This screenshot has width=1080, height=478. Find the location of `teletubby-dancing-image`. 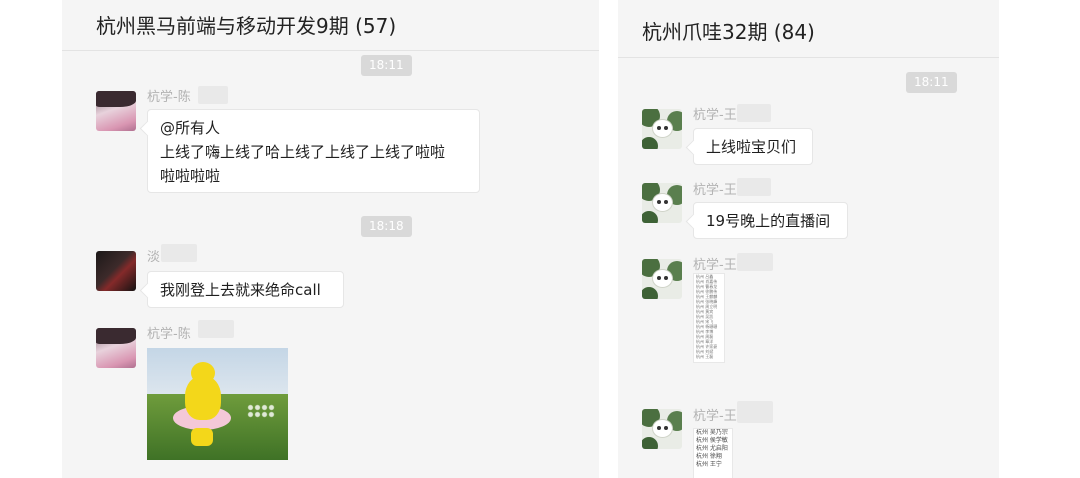

teletubby-dancing-image is located at coordinates (217, 404).